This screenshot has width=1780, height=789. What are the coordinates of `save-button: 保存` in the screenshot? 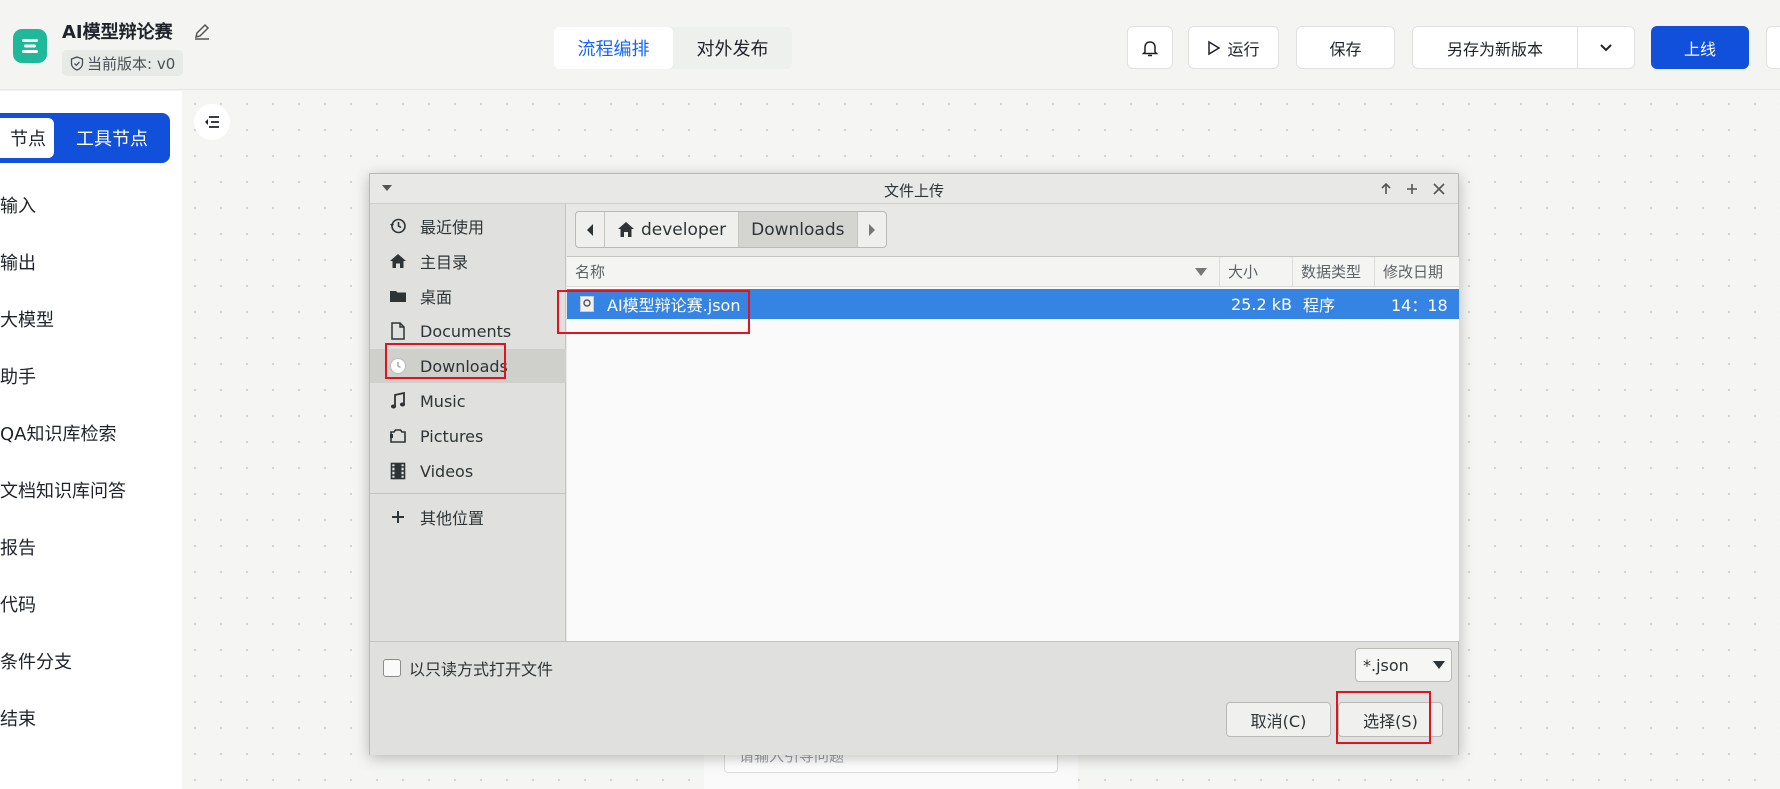 It's located at (1345, 47).